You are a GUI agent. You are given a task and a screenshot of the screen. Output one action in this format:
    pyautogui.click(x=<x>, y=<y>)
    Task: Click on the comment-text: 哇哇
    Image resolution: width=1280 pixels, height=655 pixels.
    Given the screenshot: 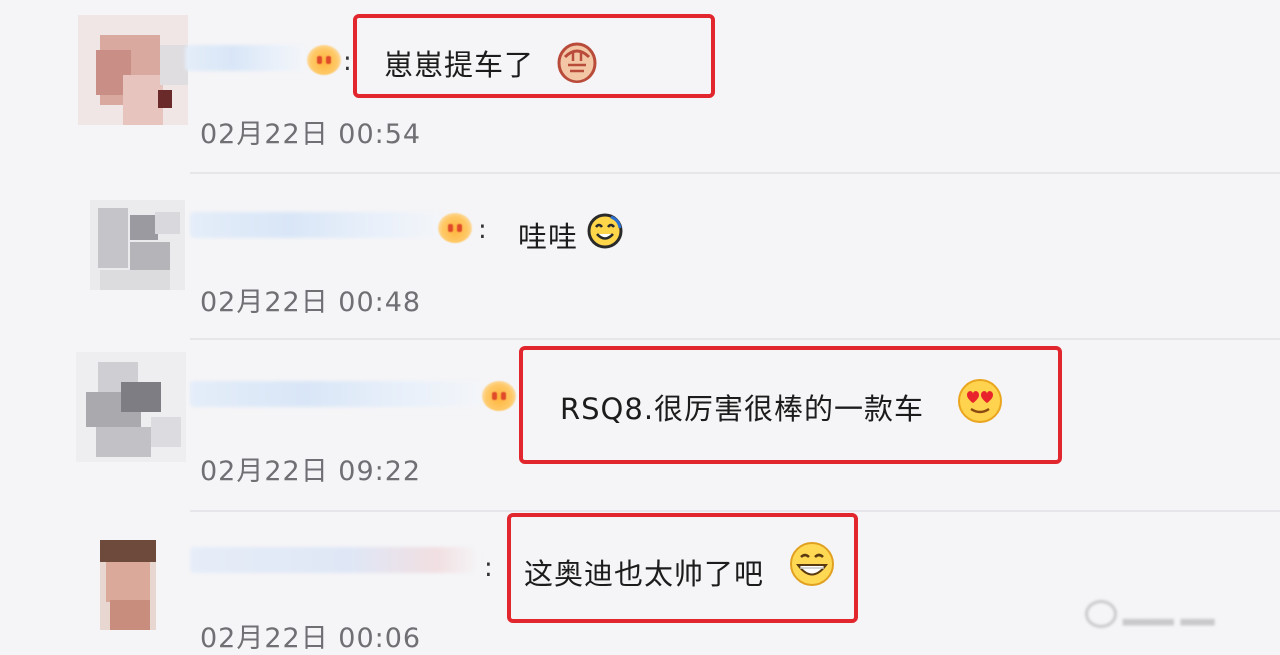 What is the action you would take?
    pyautogui.click(x=548, y=237)
    